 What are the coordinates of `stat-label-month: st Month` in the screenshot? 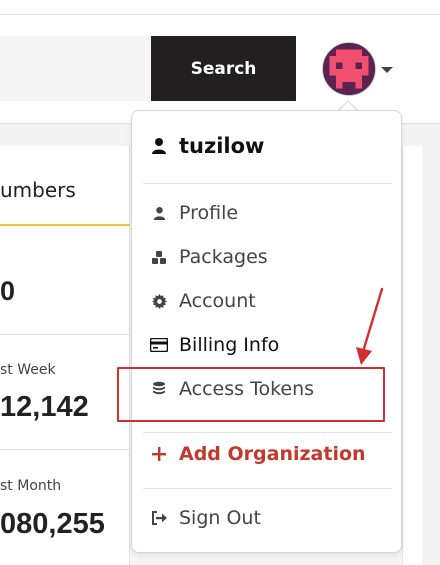 It's located at (31, 486).